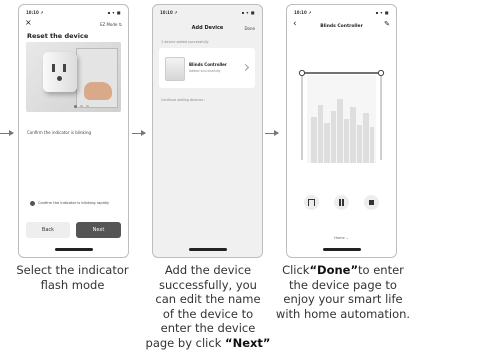 This screenshot has width=503, height=360. What do you see at coordinates (341, 116) in the screenshot?
I see `curtain-illustration` at bounding box center [341, 116].